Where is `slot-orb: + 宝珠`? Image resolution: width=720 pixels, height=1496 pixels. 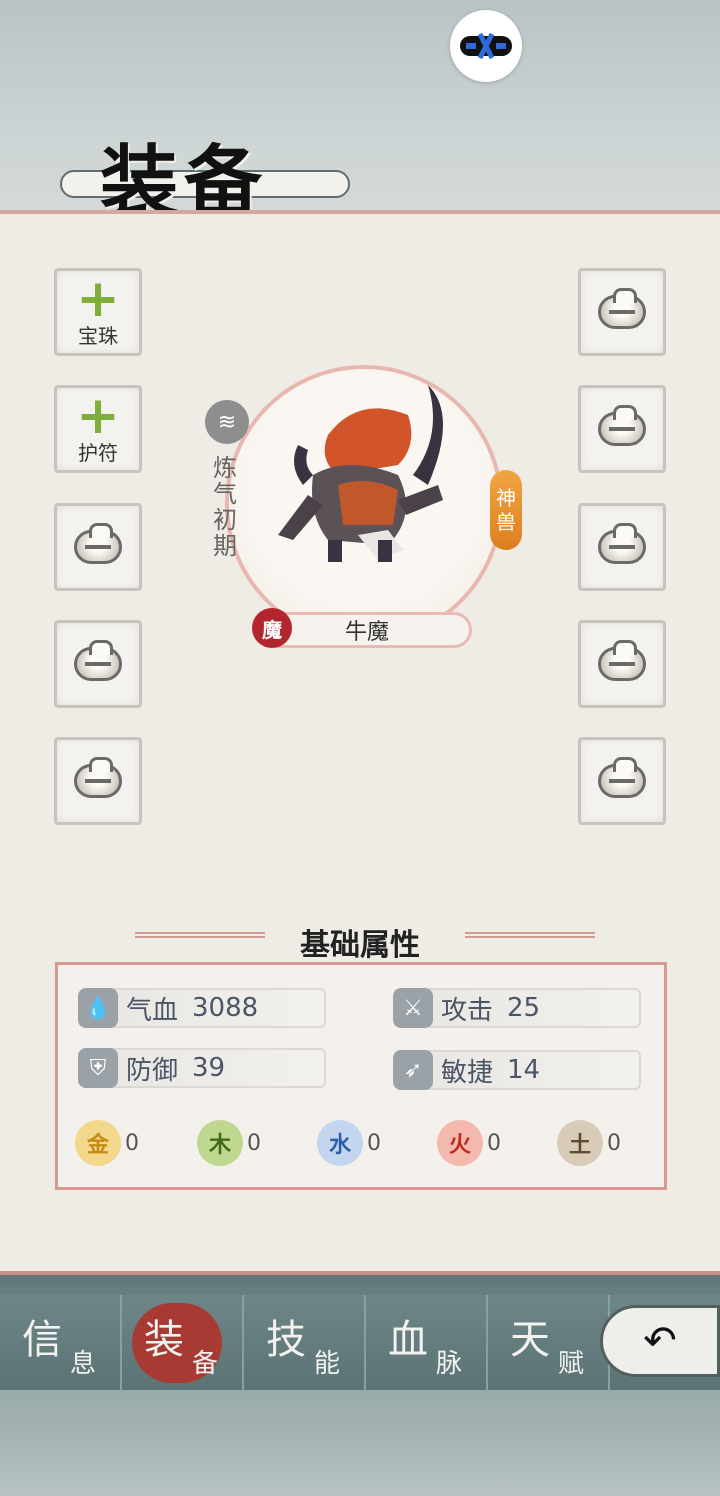 slot-orb: + 宝珠 is located at coordinates (98, 312).